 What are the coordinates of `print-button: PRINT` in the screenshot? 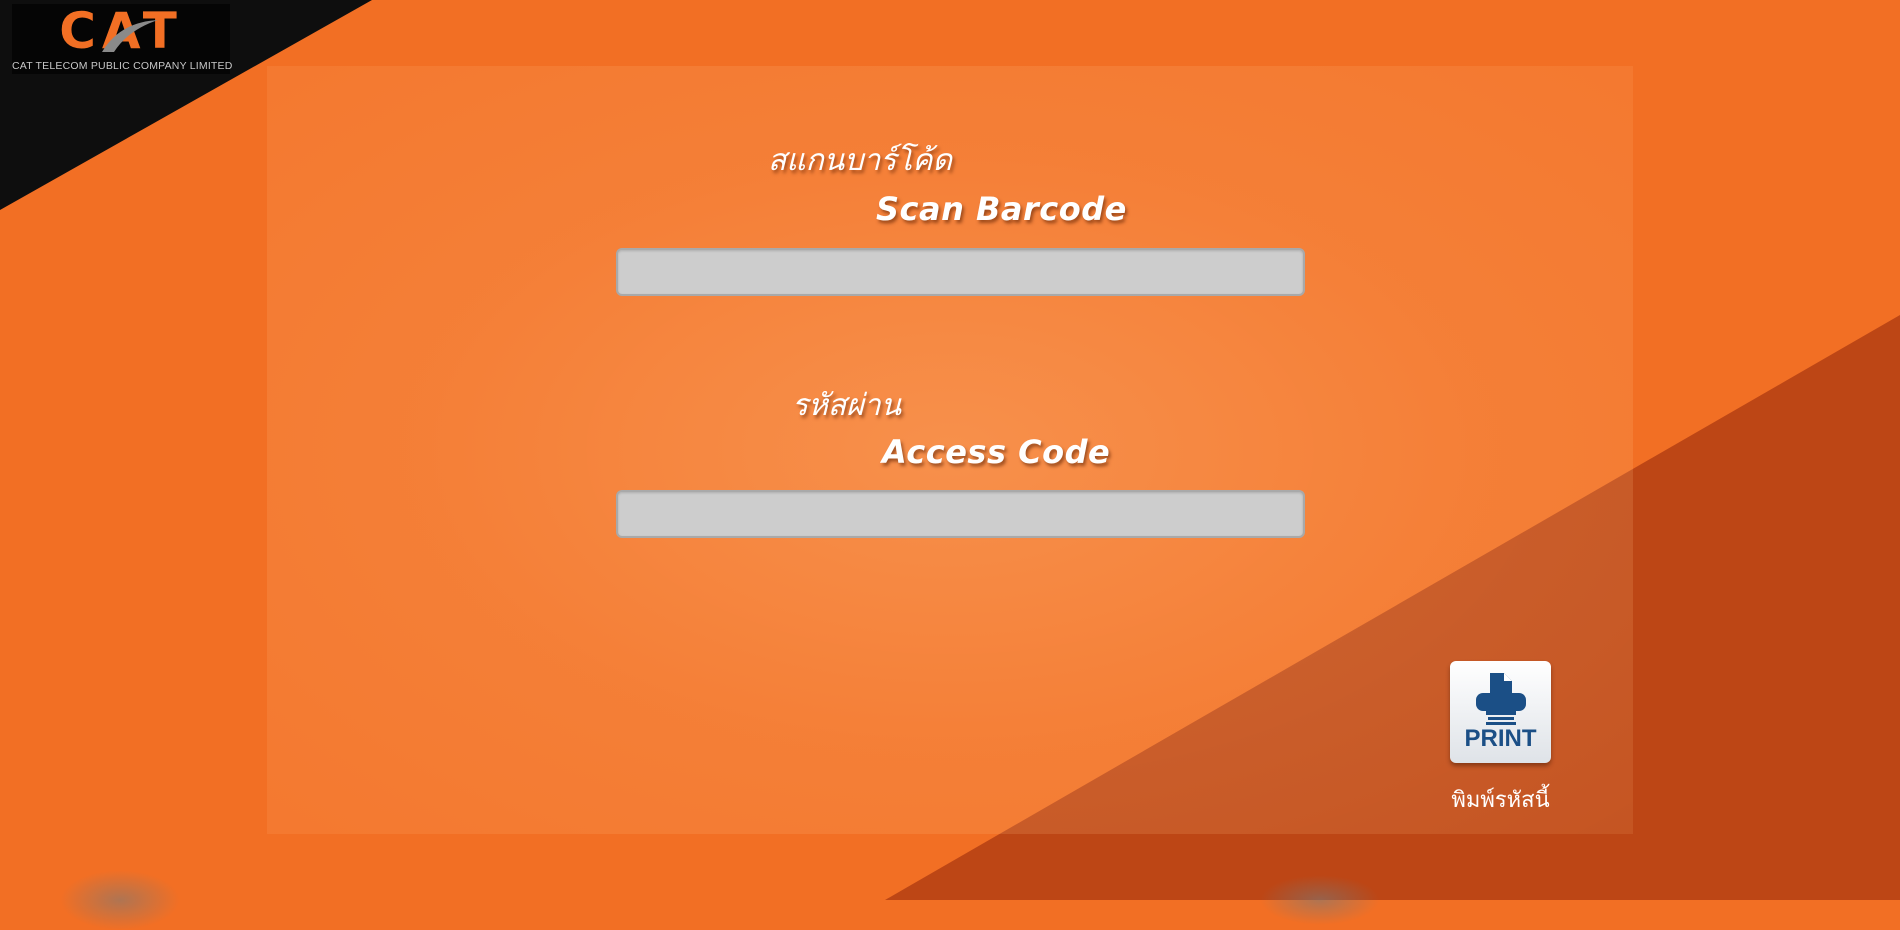 It's located at (1500, 712).